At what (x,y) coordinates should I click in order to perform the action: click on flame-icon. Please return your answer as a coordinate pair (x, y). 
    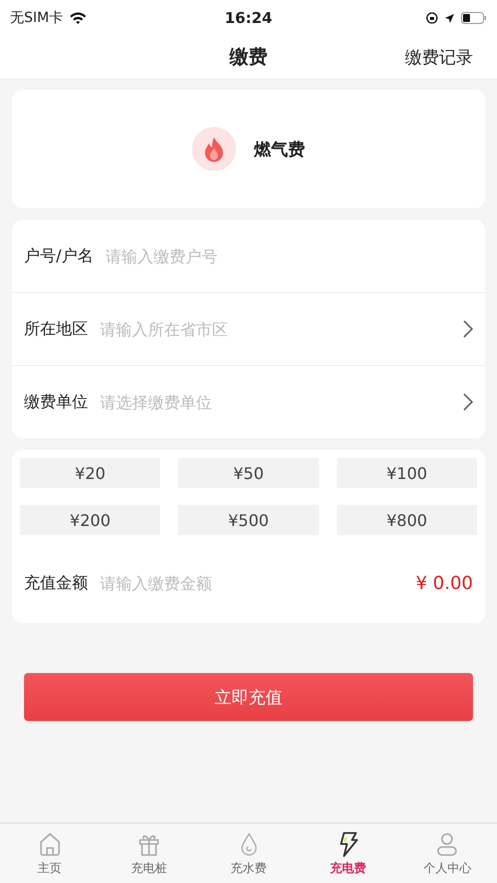
    Looking at the image, I should click on (214, 149).